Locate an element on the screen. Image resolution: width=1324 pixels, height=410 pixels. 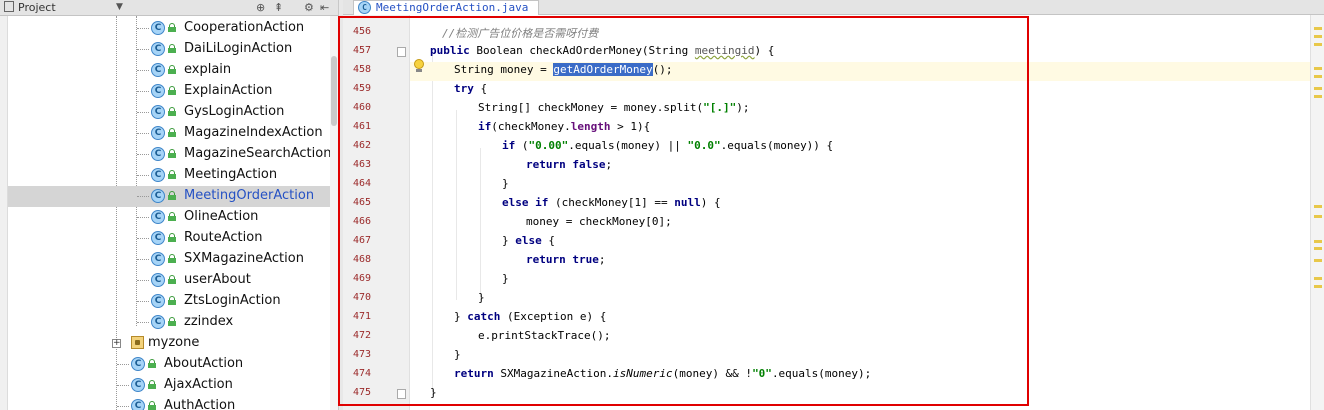
tree-item: C RouteAction is located at coordinates (173, 238).